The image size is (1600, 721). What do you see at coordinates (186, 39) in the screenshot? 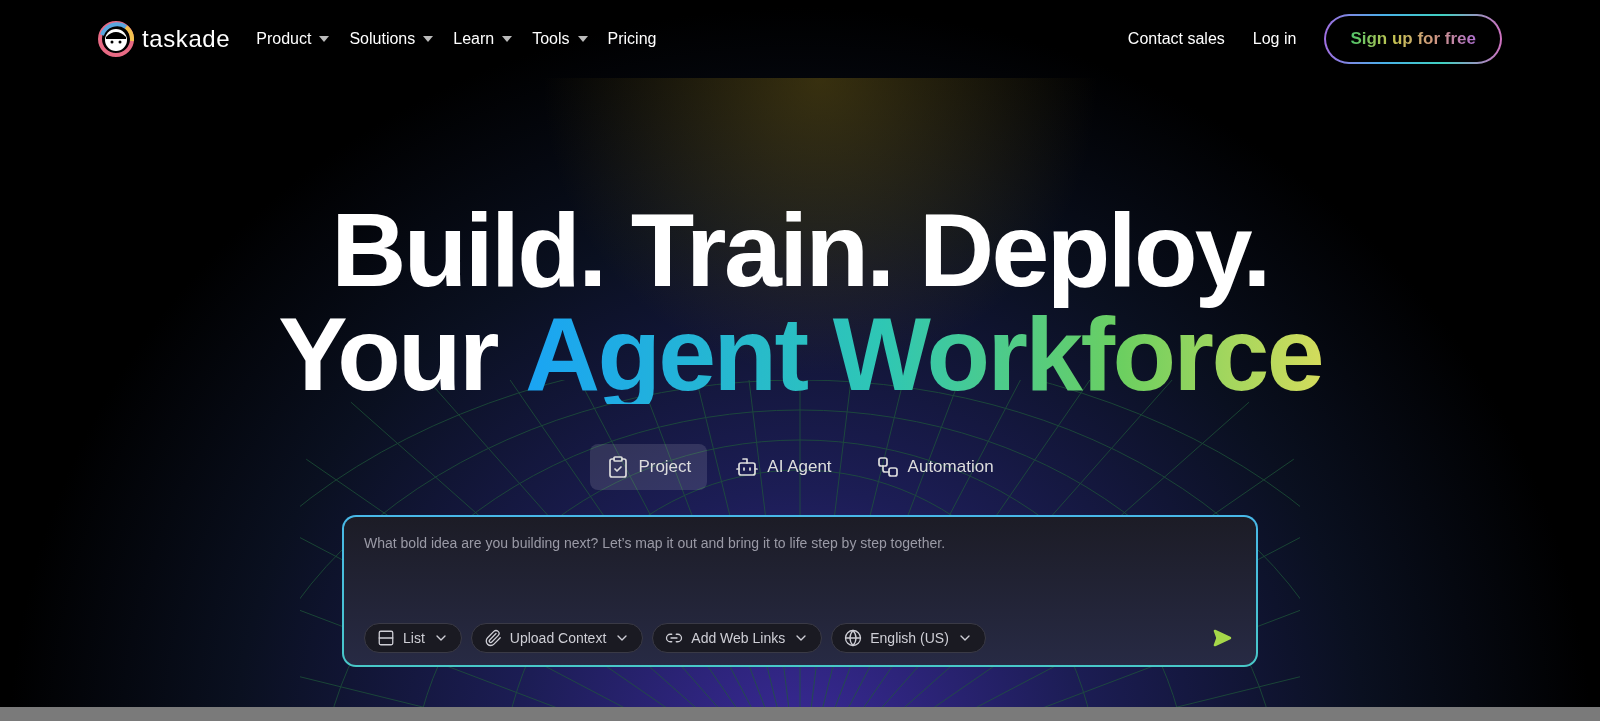
I see `brand-name: taskade` at bounding box center [186, 39].